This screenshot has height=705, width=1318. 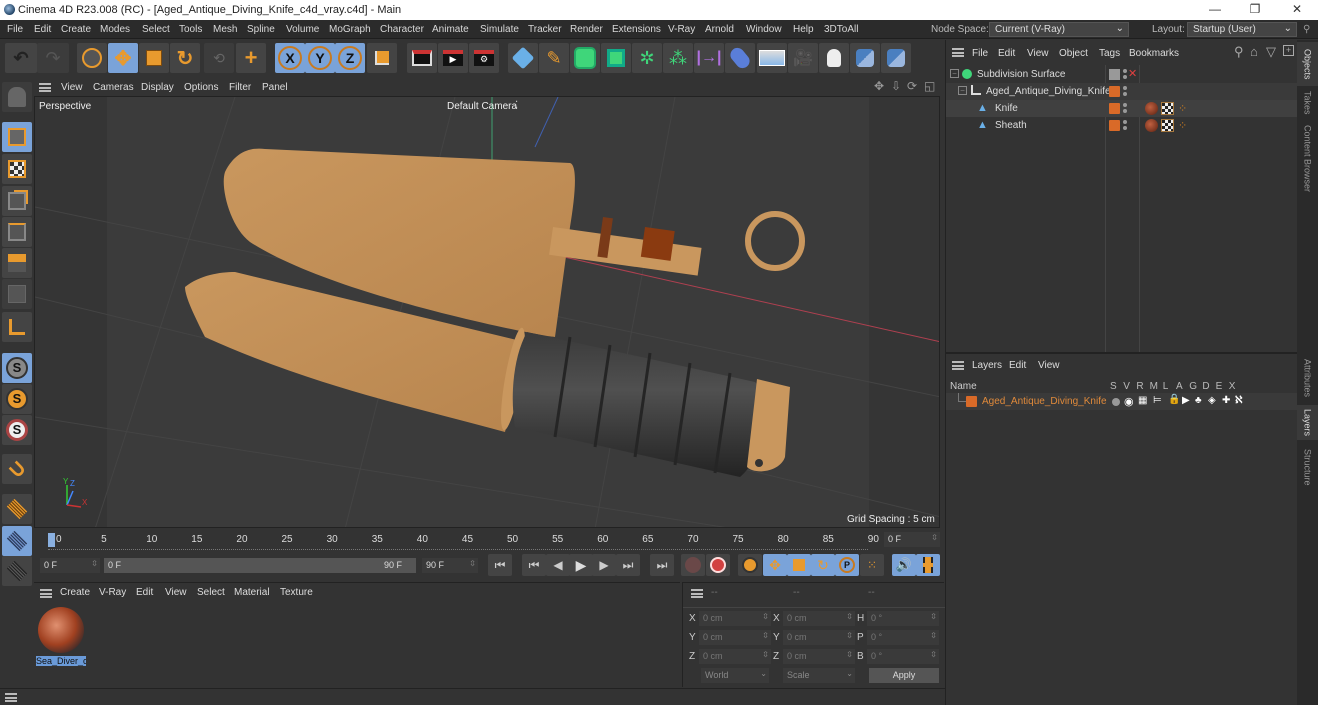 I want to click on z-axis-icon: Z, so click(x=350, y=58).